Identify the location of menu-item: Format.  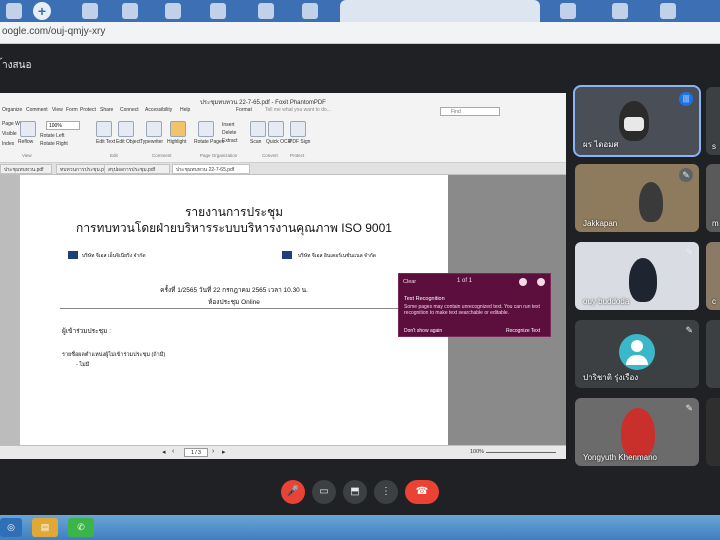
(244, 110).